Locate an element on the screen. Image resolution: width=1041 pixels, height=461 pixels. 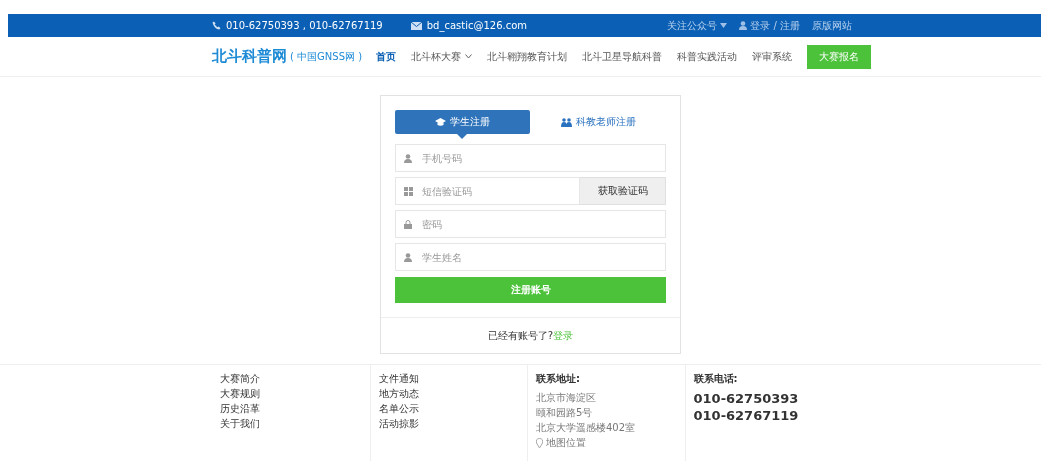
email-info: bd_castic@126.com is located at coordinates (469, 25).